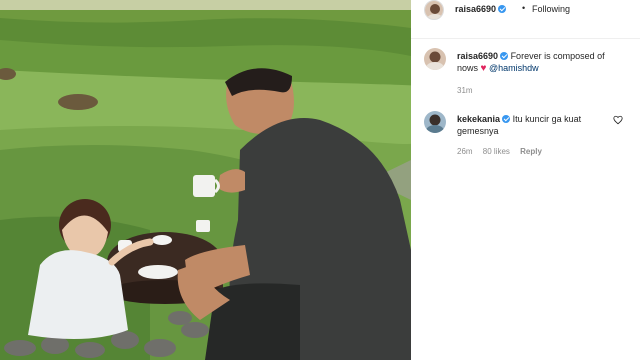  Describe the element at coordinates (531, 151) in the screenshot. I see `reply-button: Reply` at that location.